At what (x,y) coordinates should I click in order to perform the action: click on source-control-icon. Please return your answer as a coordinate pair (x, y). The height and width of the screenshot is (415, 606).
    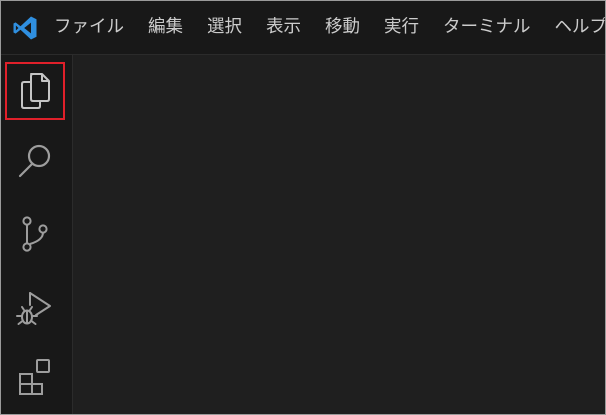
    Looking at the image, I should click on (35, 234).